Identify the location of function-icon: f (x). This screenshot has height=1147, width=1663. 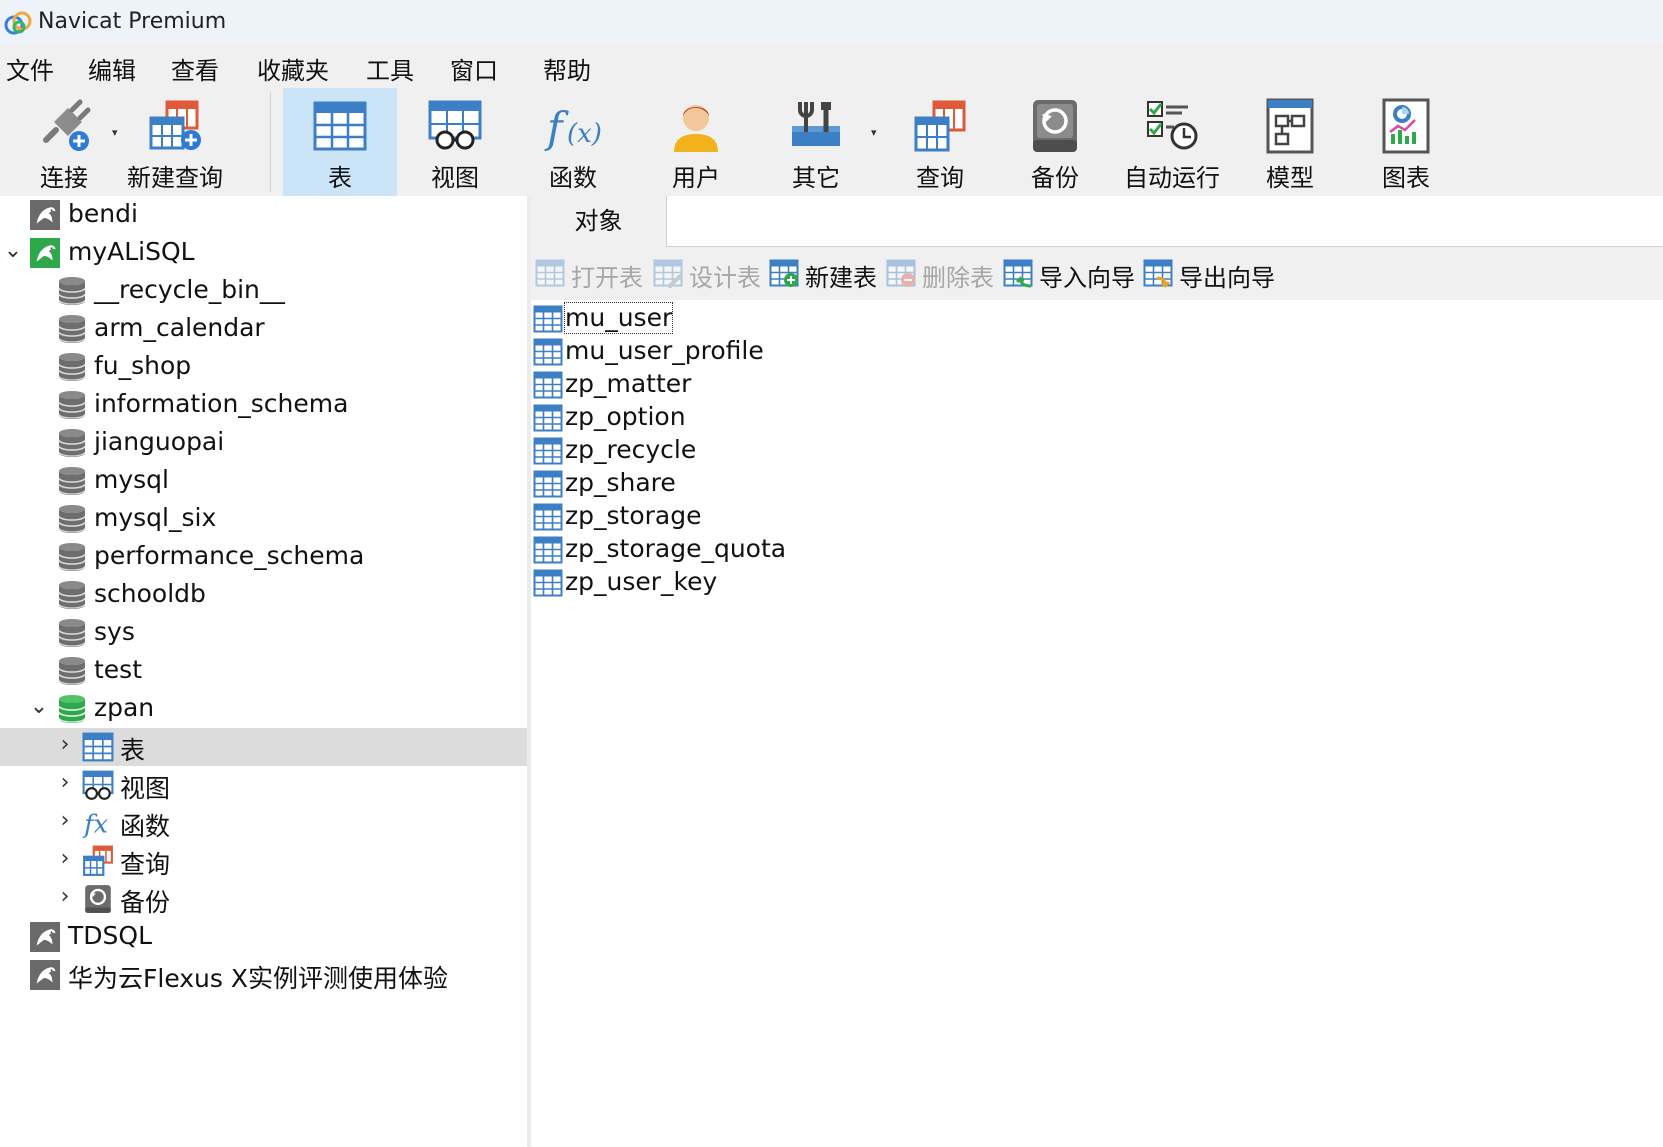
(573, 127).